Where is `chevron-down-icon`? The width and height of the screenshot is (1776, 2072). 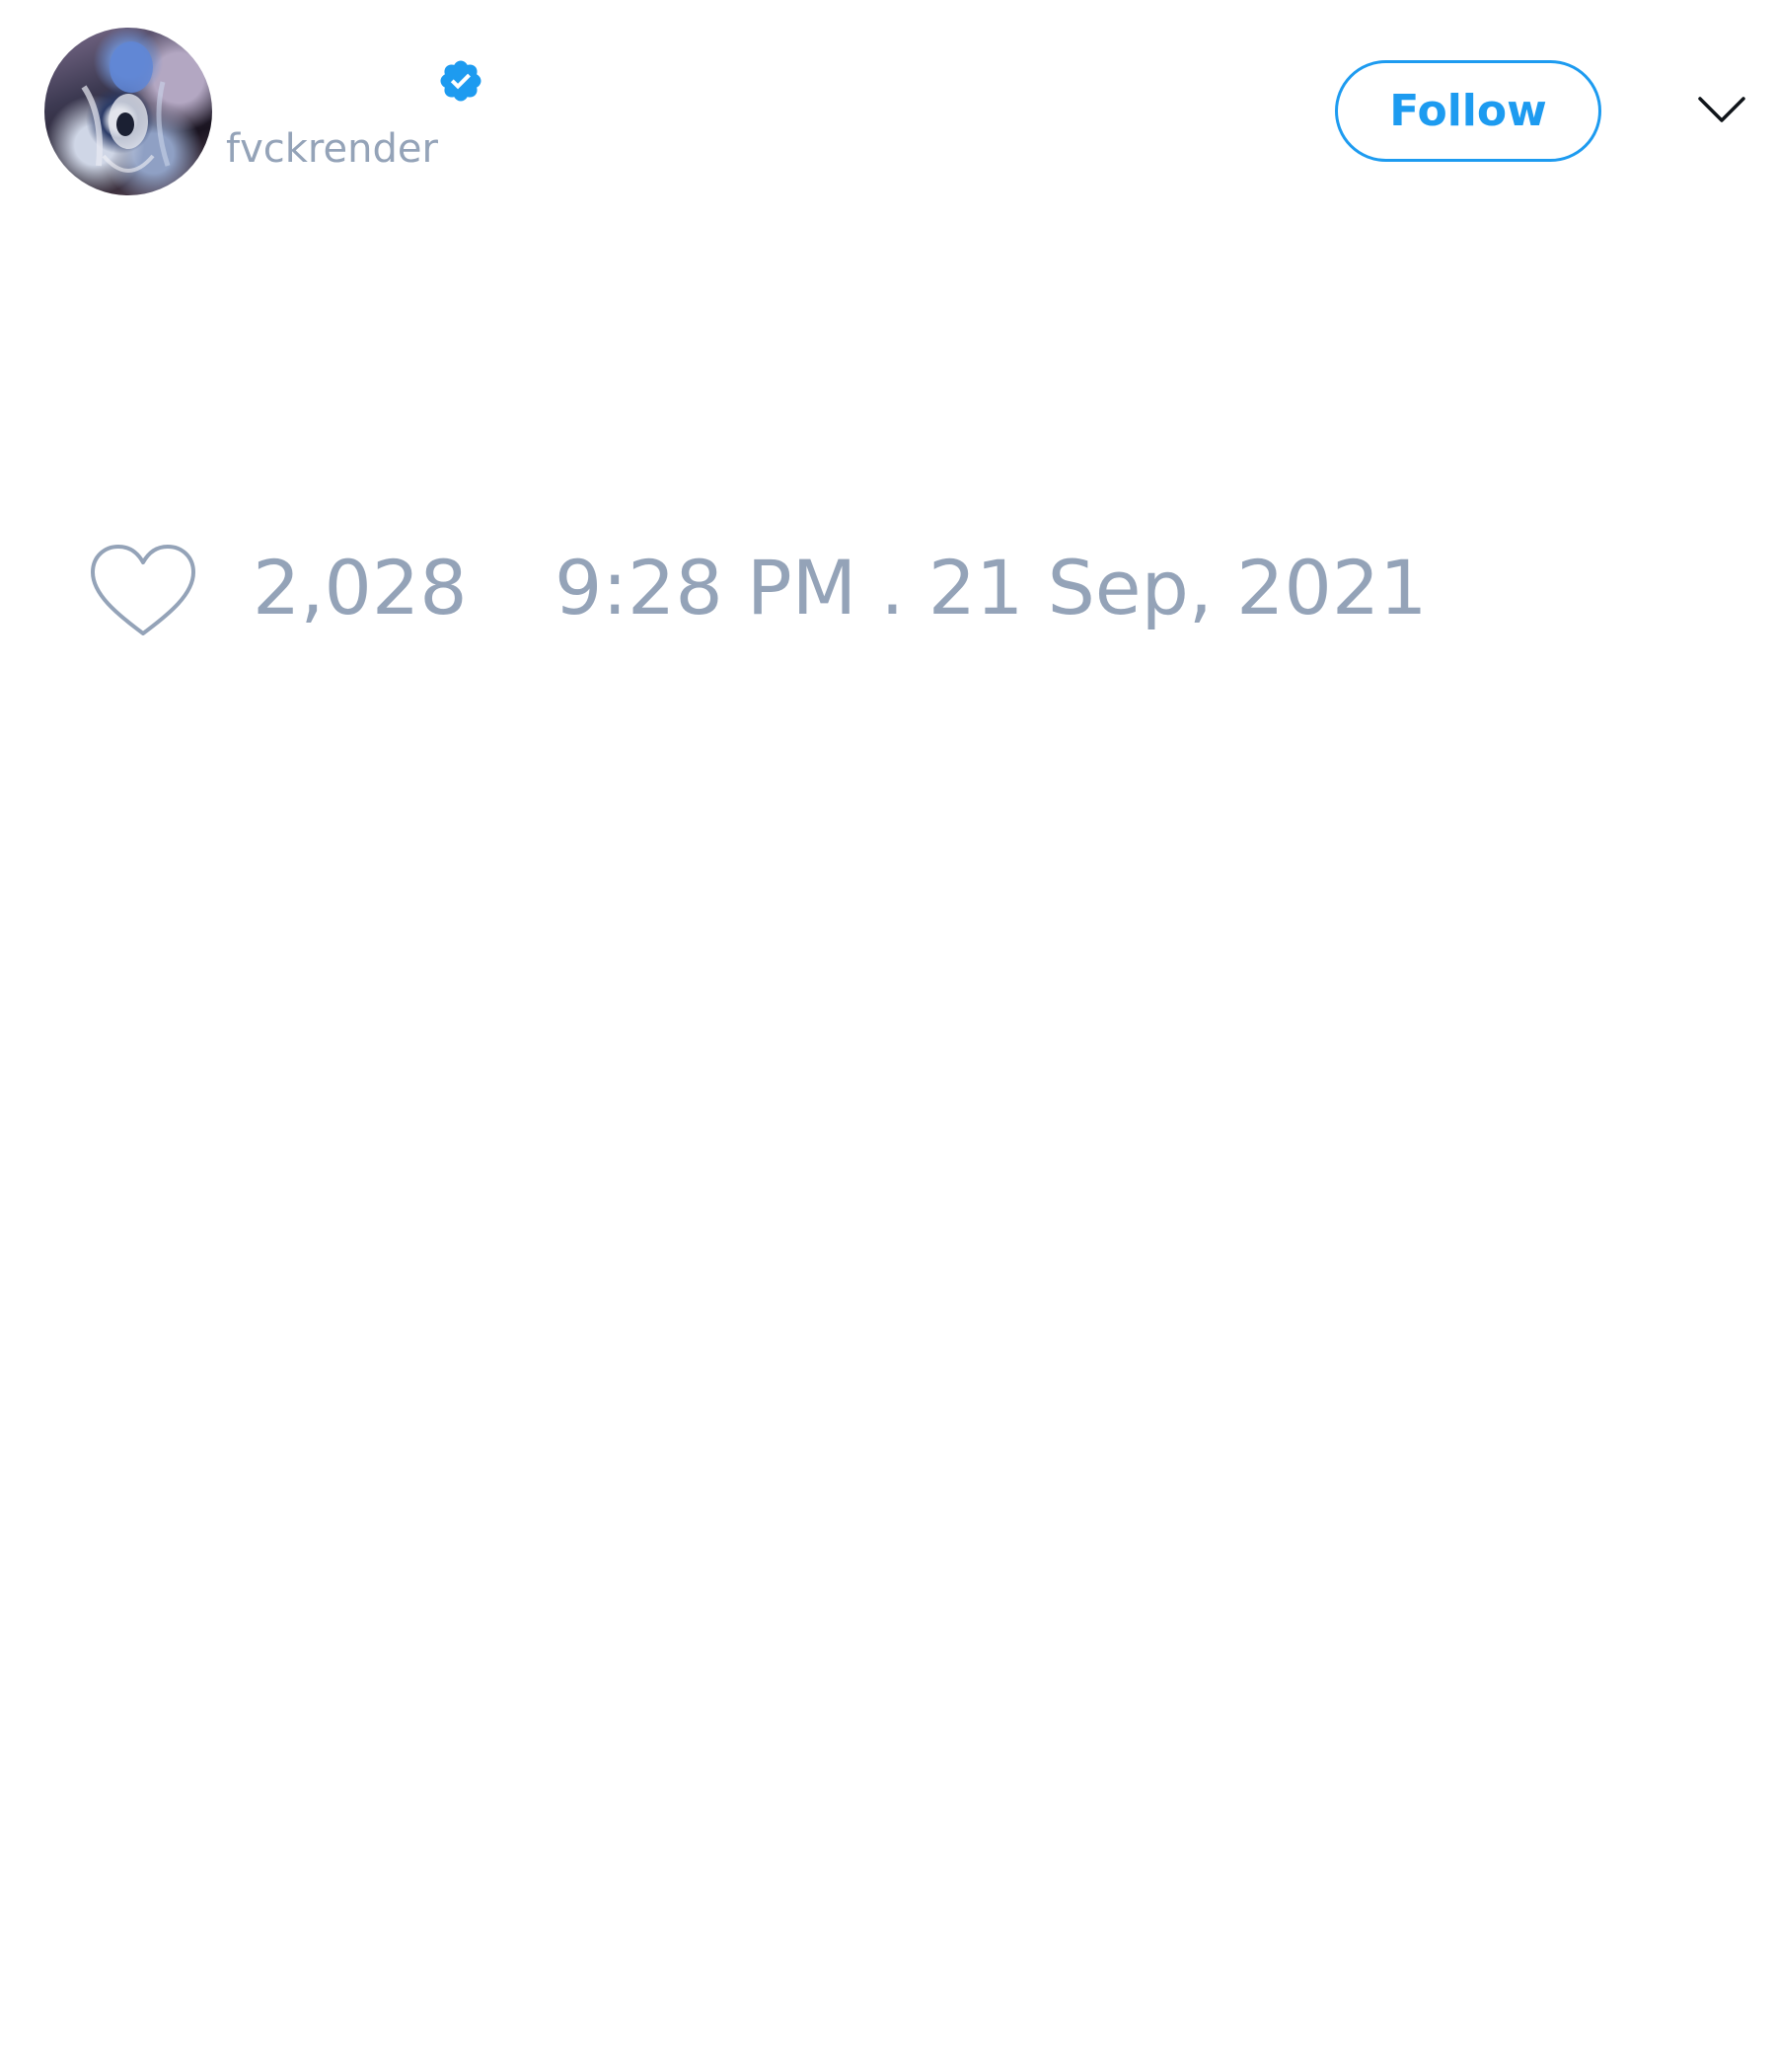 chevron-down-icon is located at coordinates (1722, 111).